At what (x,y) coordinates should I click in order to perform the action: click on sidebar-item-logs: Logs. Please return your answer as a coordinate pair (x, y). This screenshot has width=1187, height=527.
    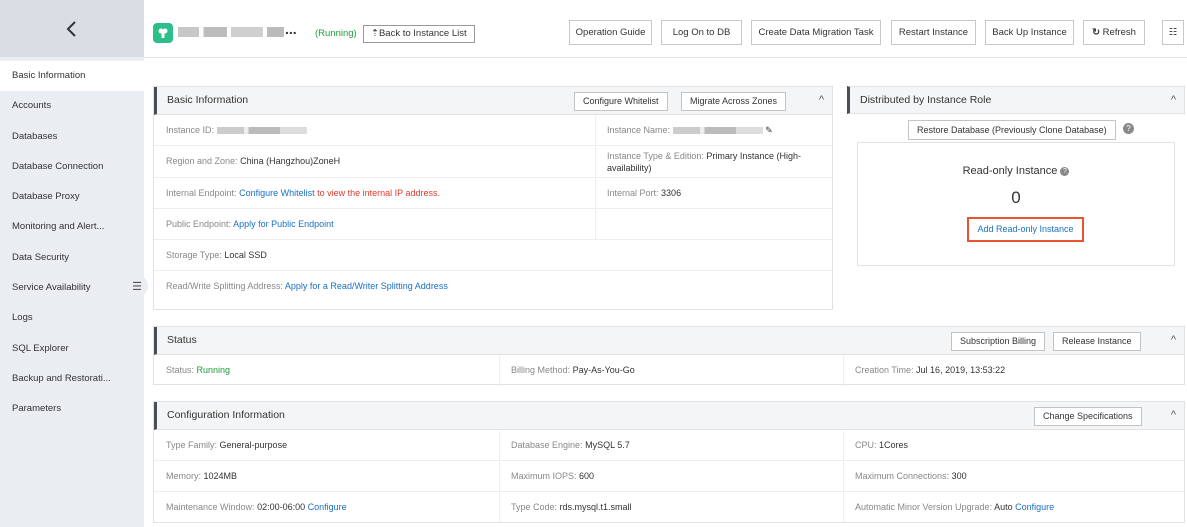
    Looking at the image, I should click on (72, 318).